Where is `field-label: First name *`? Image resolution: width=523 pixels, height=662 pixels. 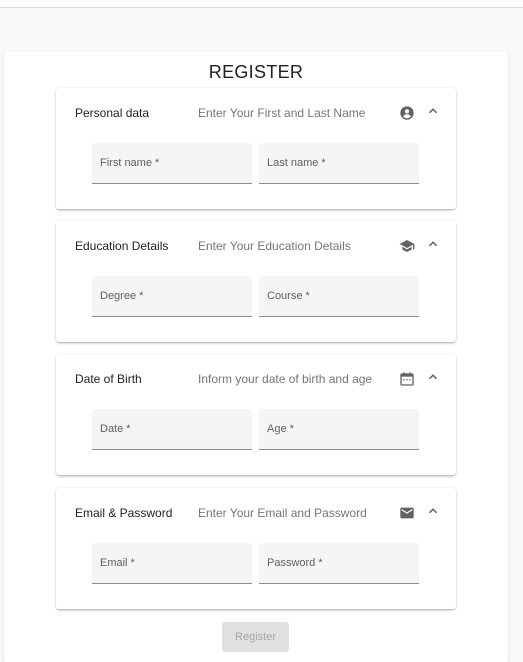
field-label: First name * is located at coordinates (130, 163).